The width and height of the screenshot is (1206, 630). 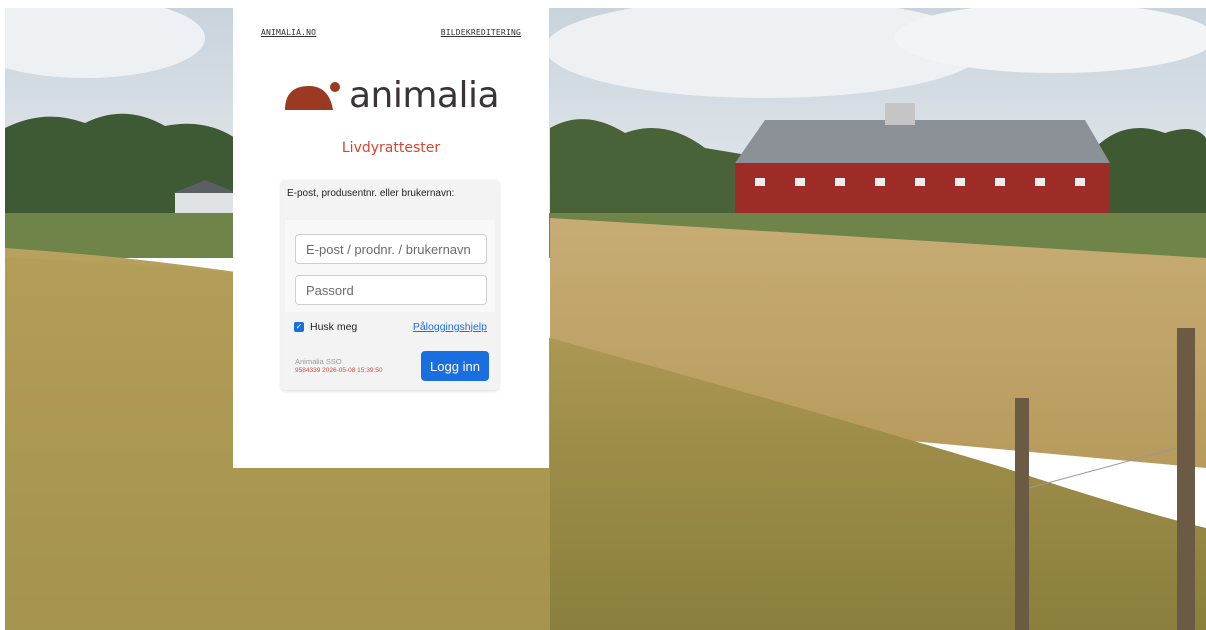 I want to click on password-input, so click(x=391, y=290).